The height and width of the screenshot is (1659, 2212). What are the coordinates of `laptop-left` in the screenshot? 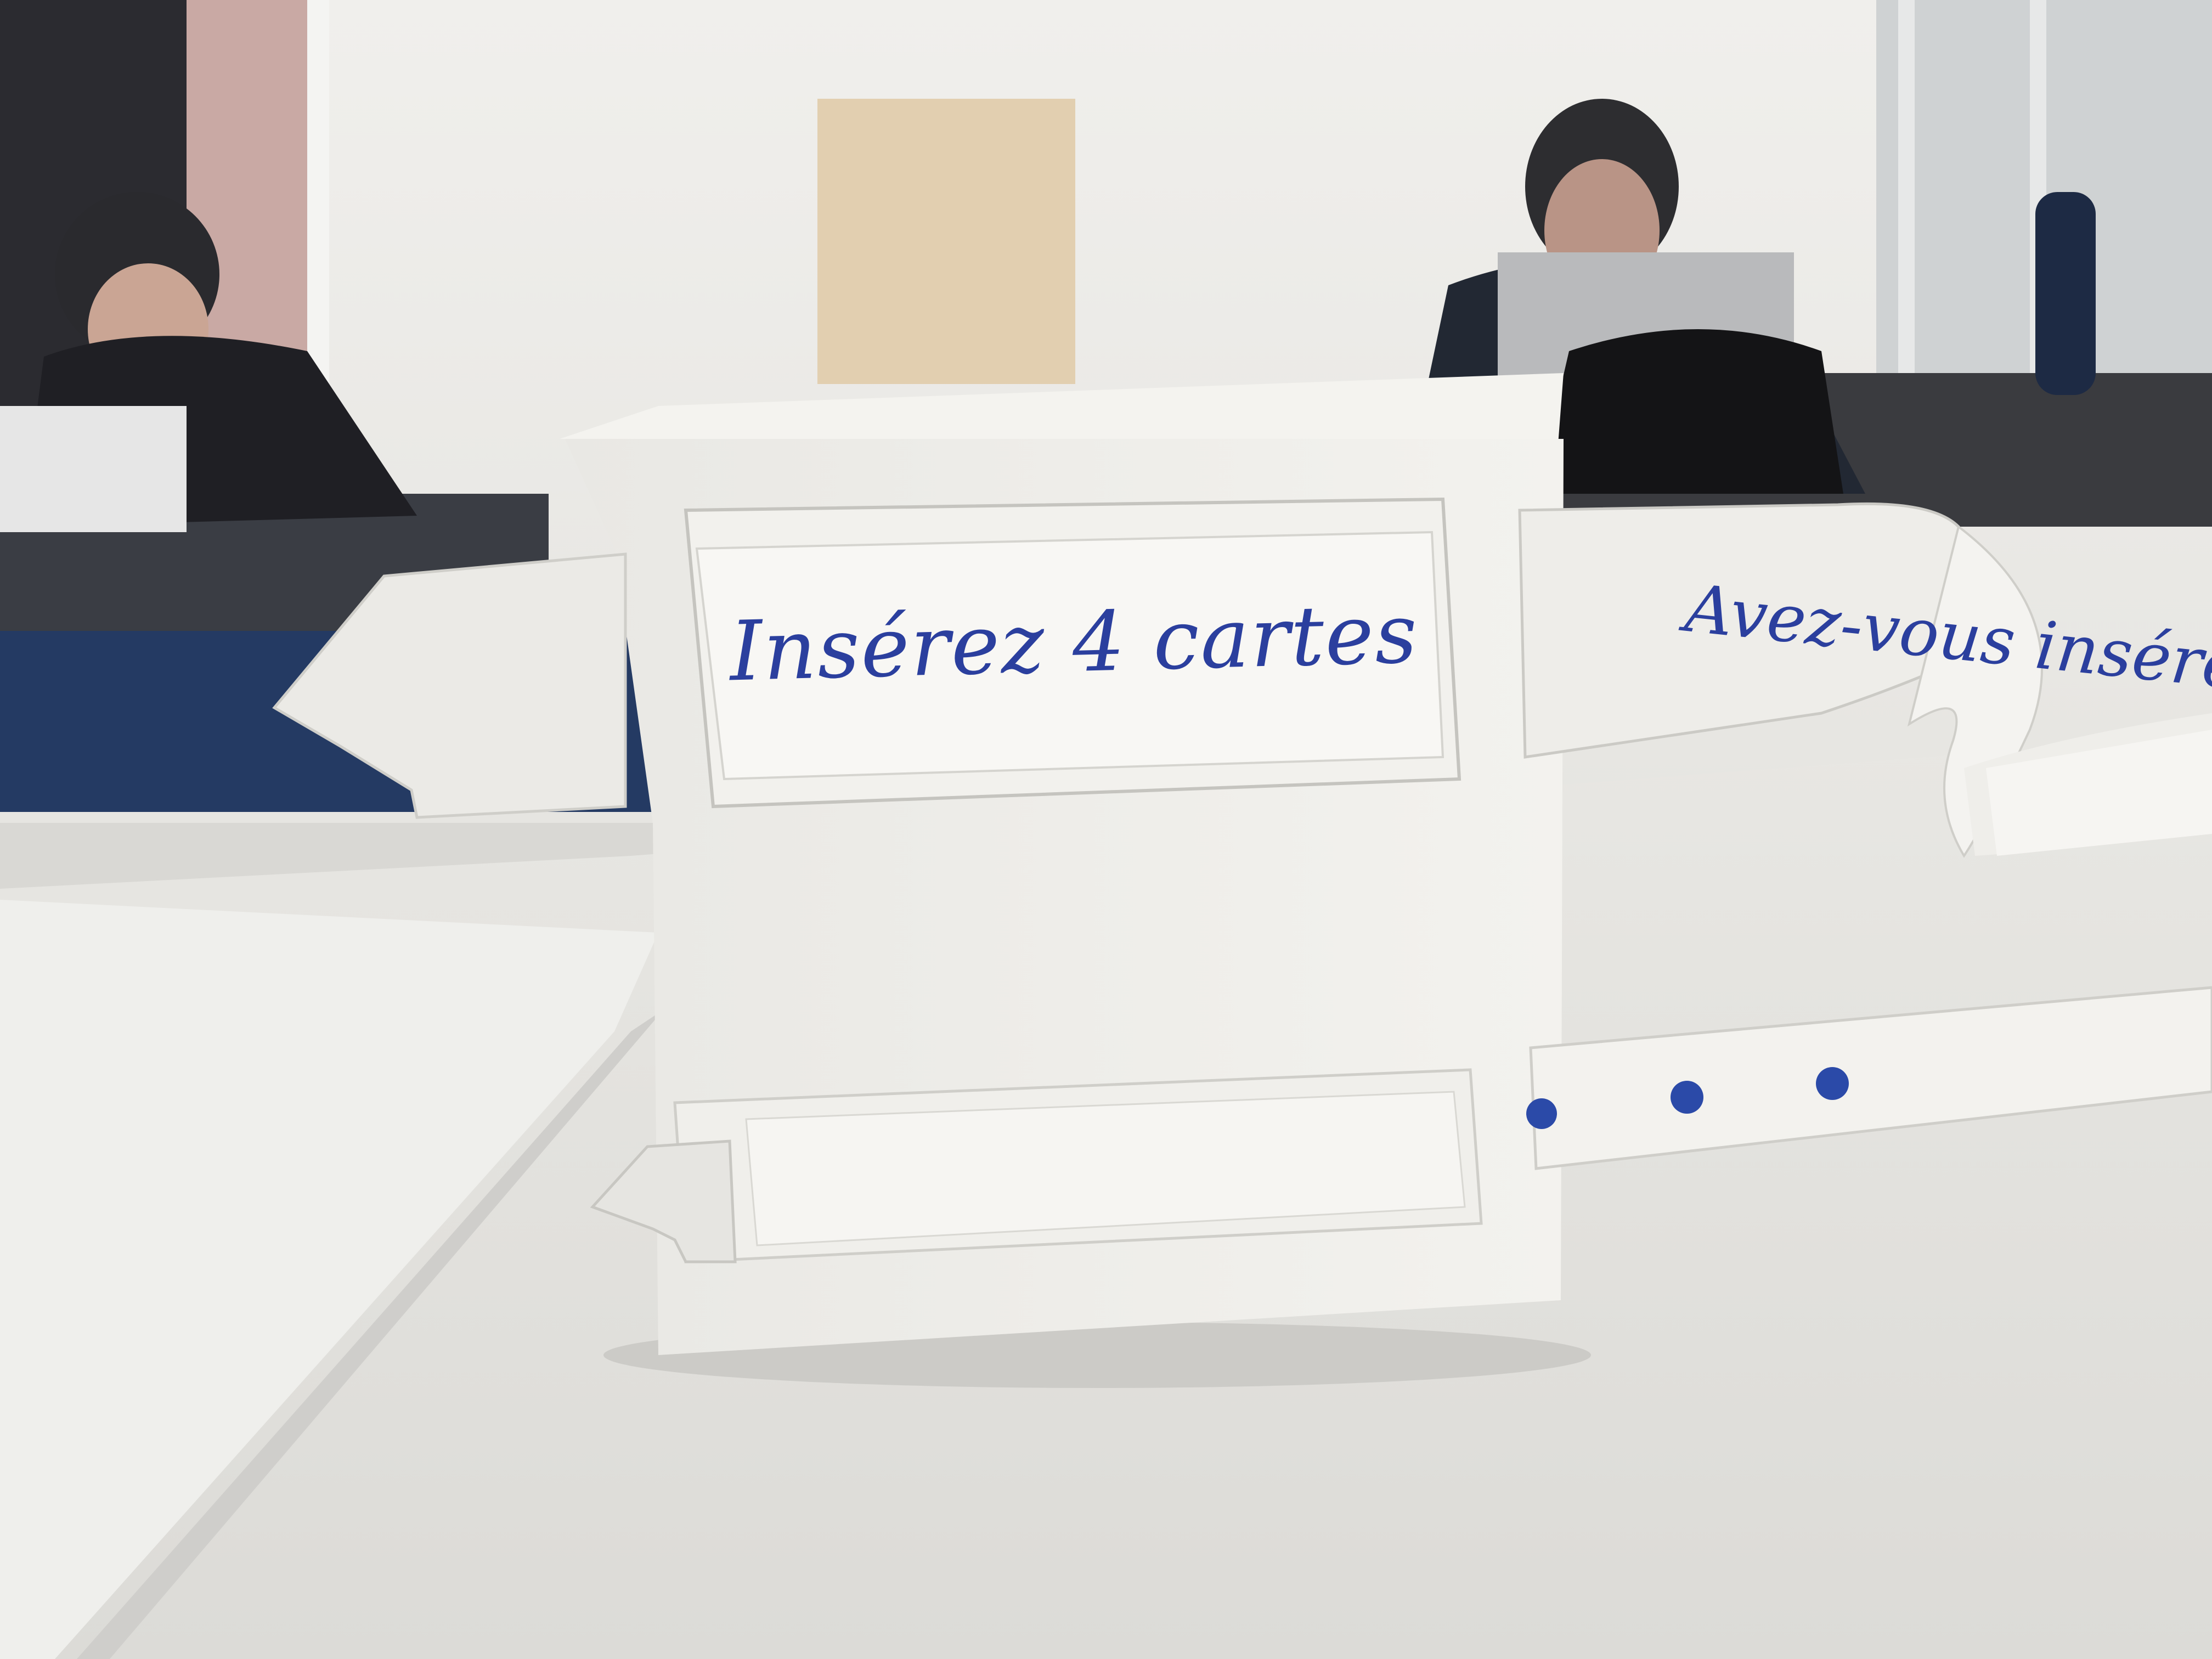 It's located at (93, 469).